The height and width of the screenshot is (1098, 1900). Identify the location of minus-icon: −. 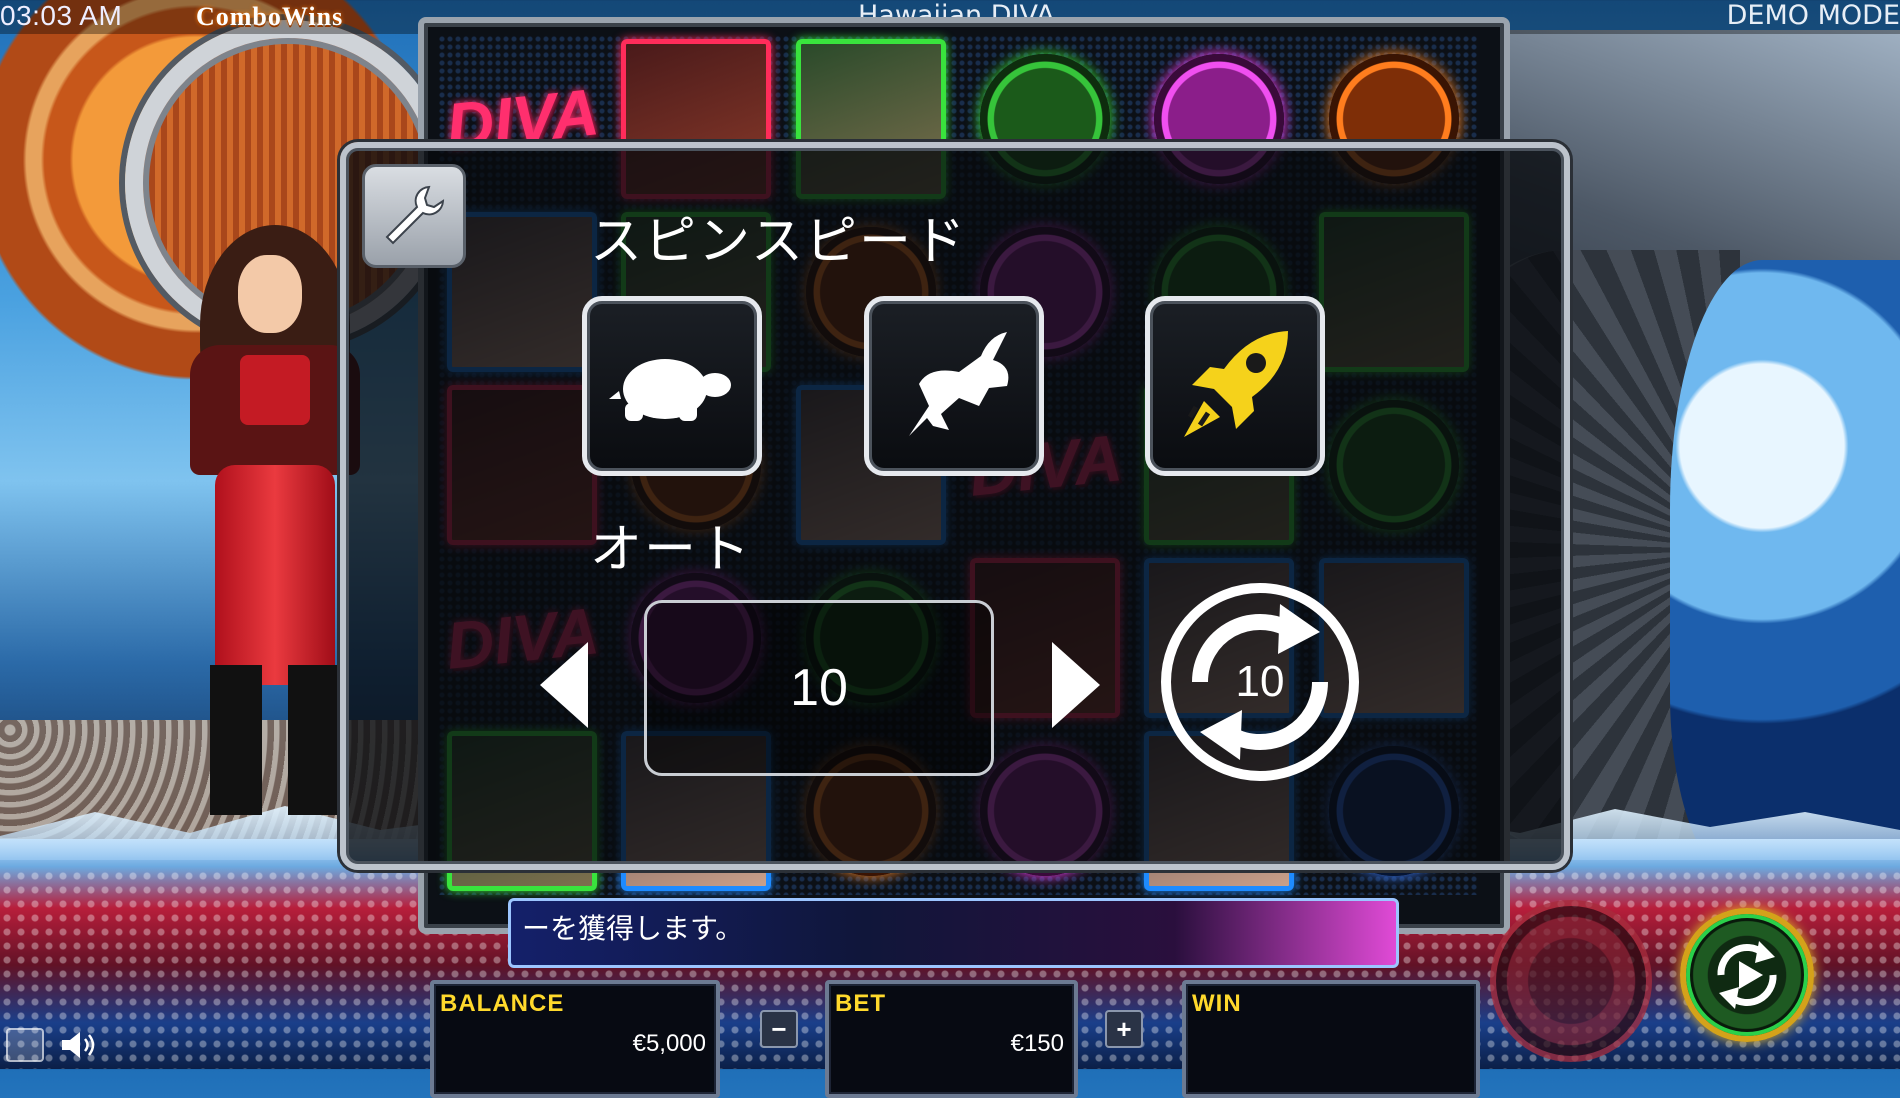
(779, 1028).